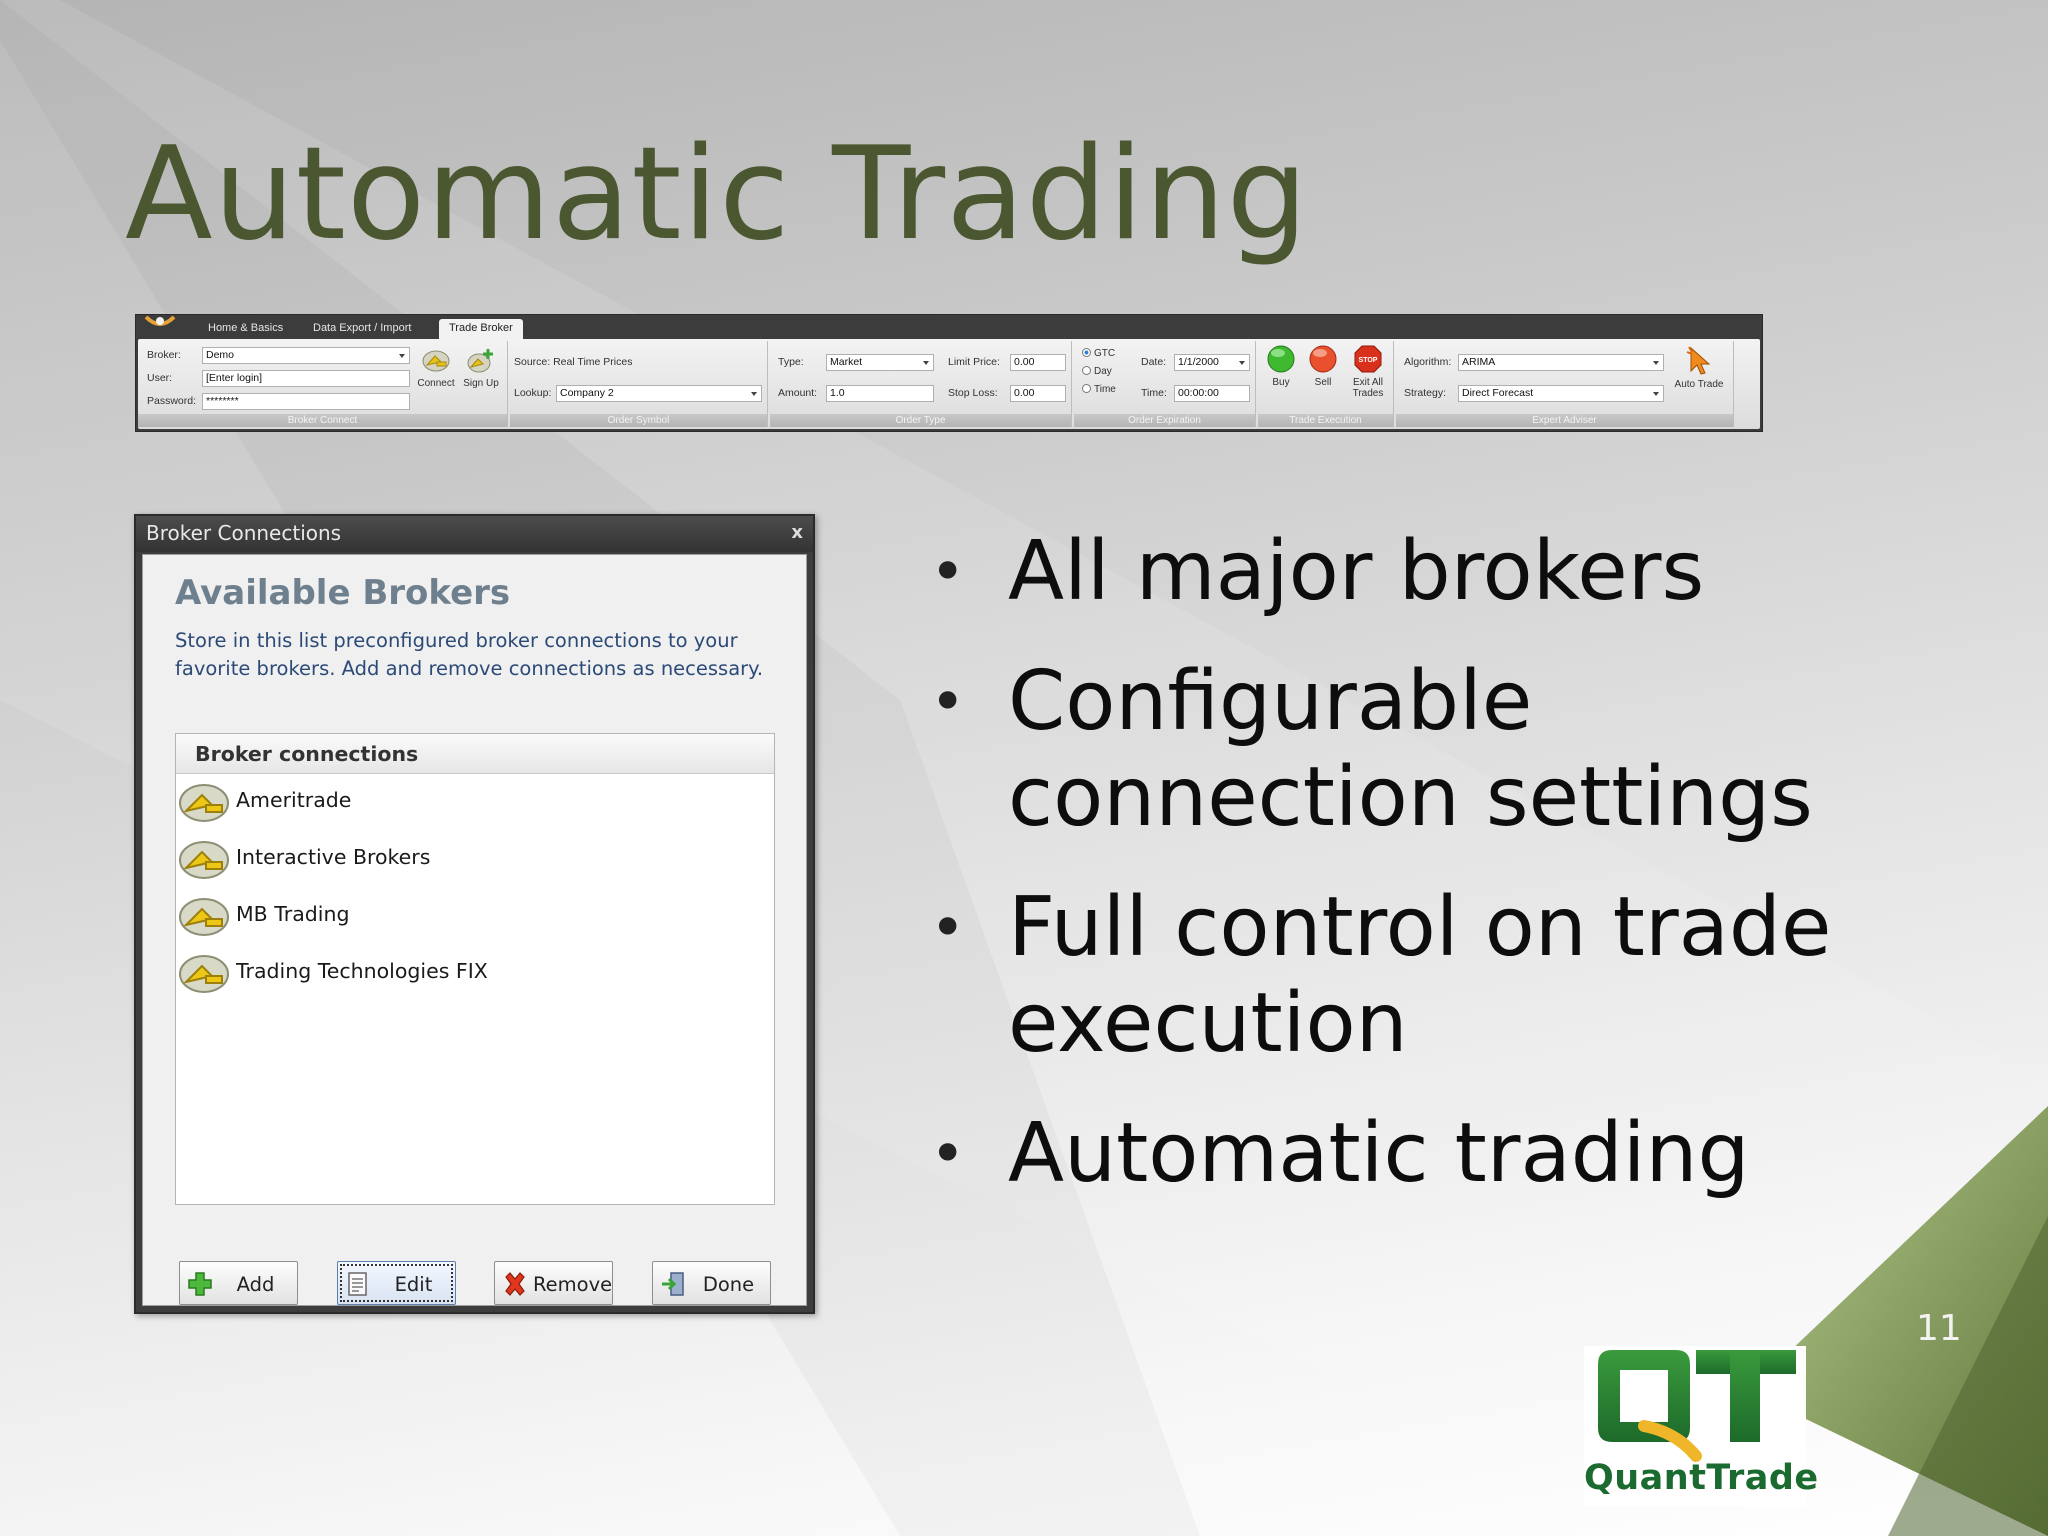 This screenshot has height=1536, width=2048. What do you see at coordinates (1281, 382) in the screenshot?
I see `buy-label: Buy` at bounding box center [1281, 382].